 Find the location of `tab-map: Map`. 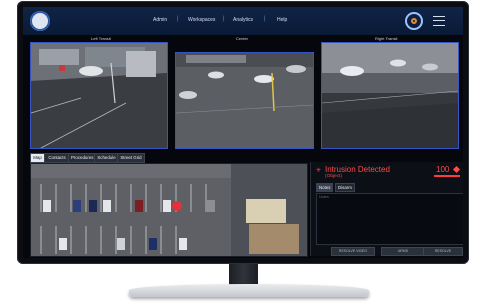

tab-map: Map is located at coordinates (37, 158).